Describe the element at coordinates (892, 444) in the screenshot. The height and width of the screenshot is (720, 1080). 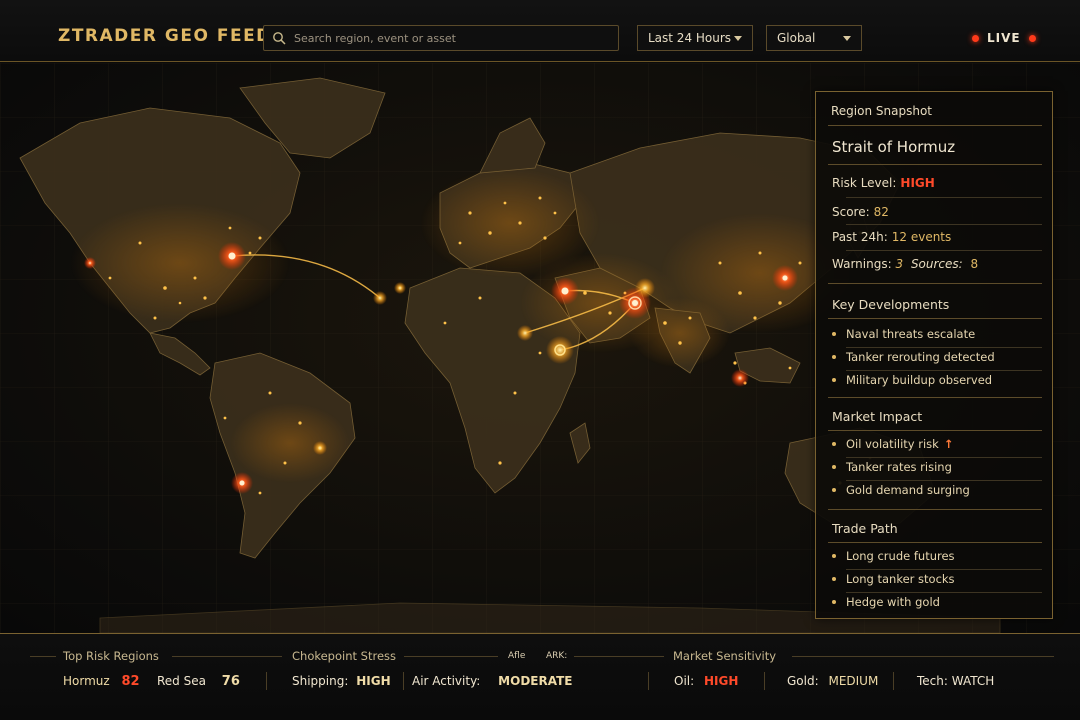
I see `list-item: Oil volatility risk ↑` at that location.